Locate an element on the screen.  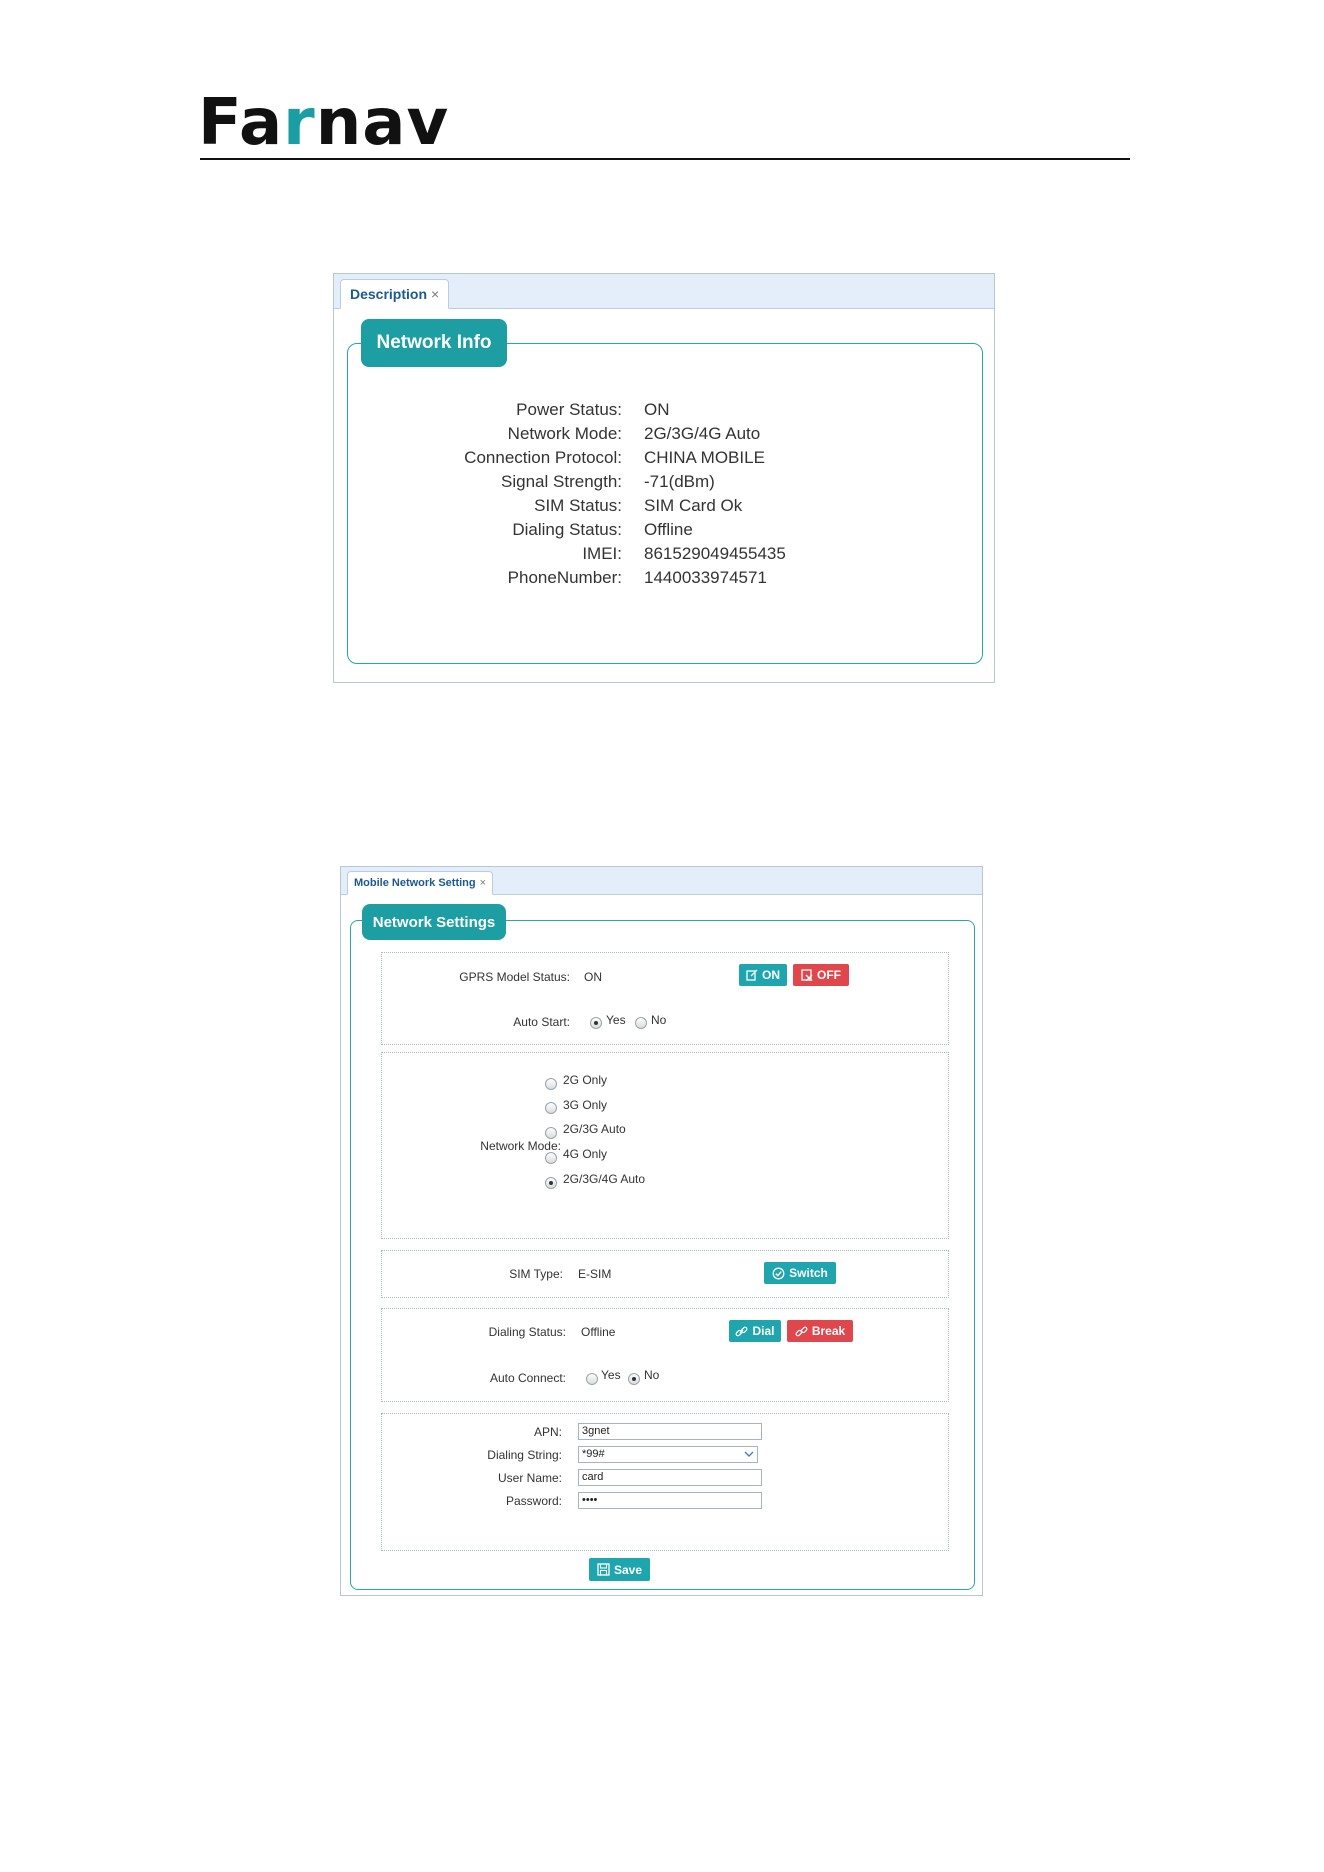
info-label: PhoneNumber: is located at coordinates (564, 577).